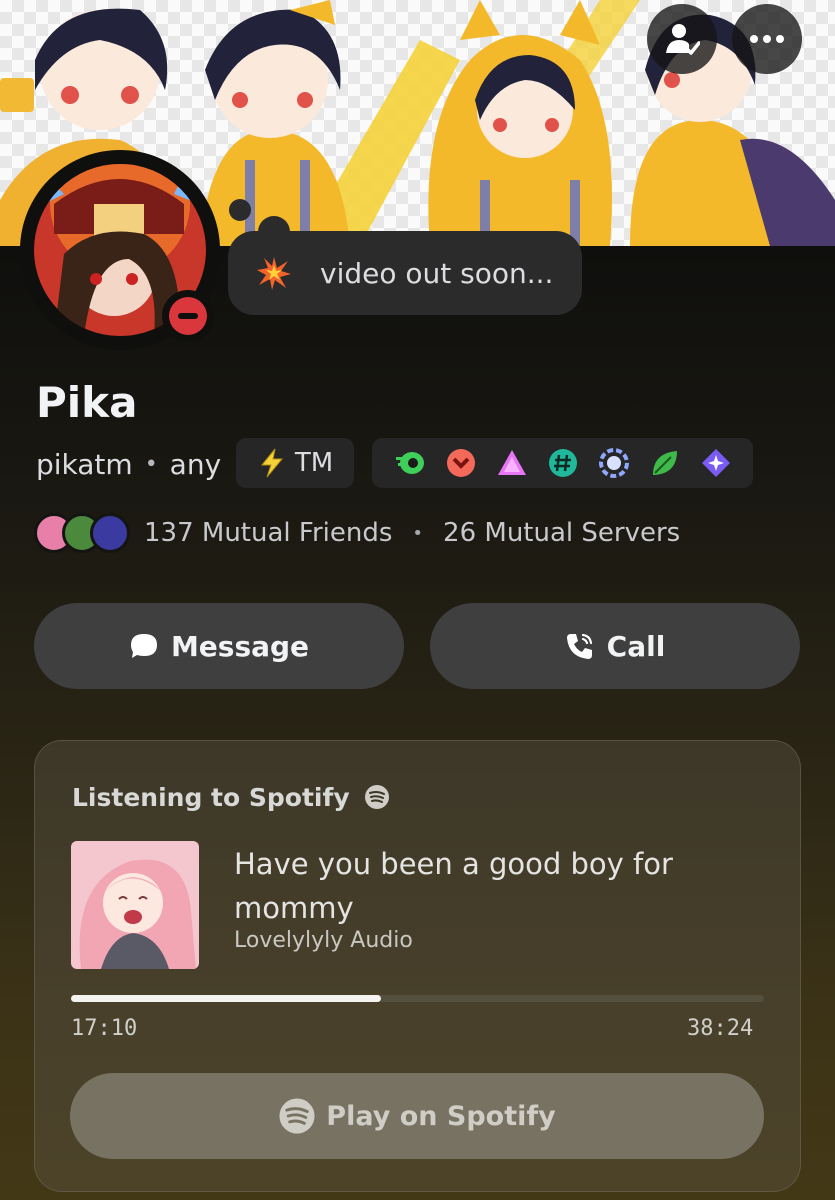 This screenshot has width=835, height=1200. I want to click on boost-badge, so click(461, 463).